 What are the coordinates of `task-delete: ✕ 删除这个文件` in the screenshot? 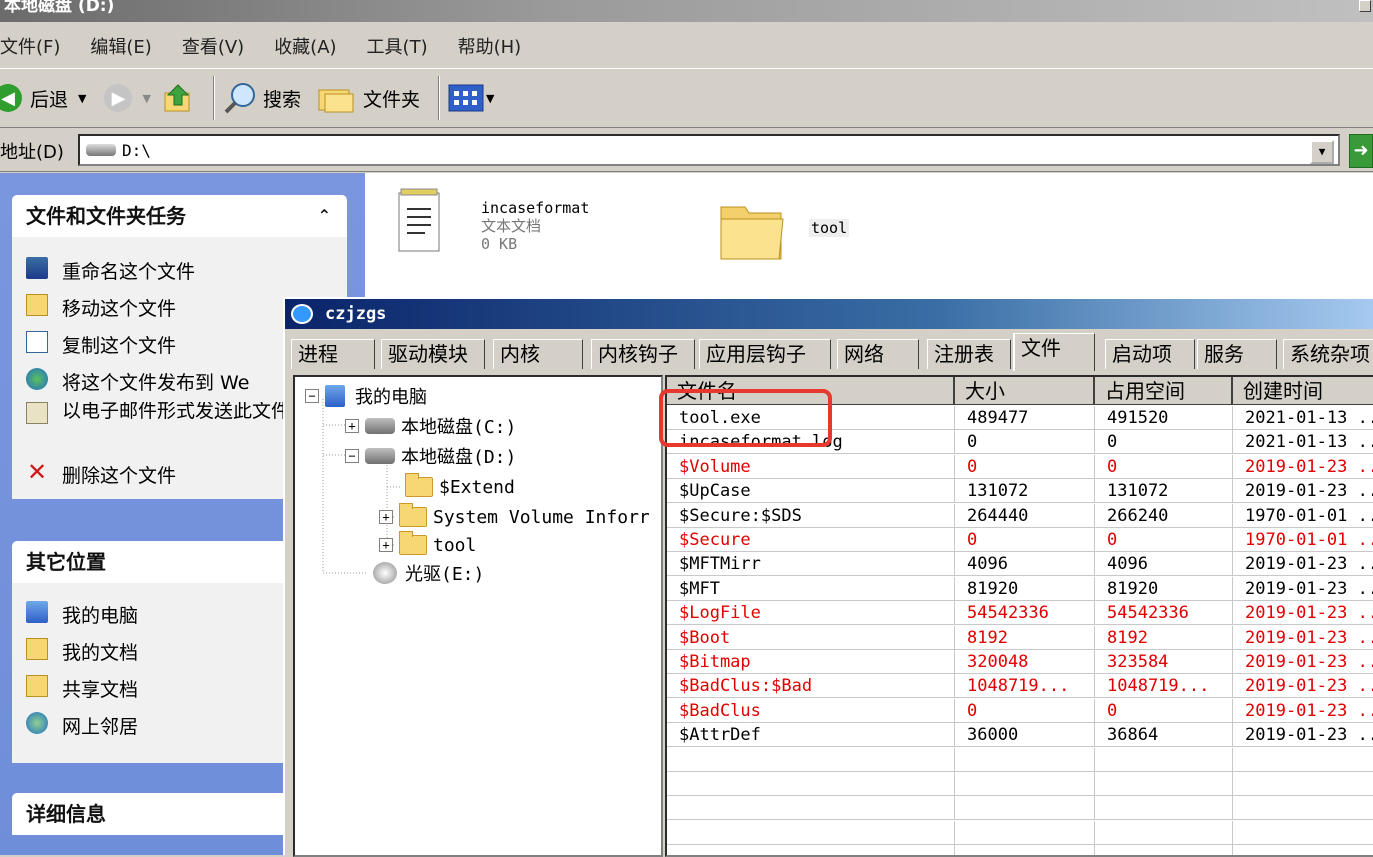 It's located at (101, 474).